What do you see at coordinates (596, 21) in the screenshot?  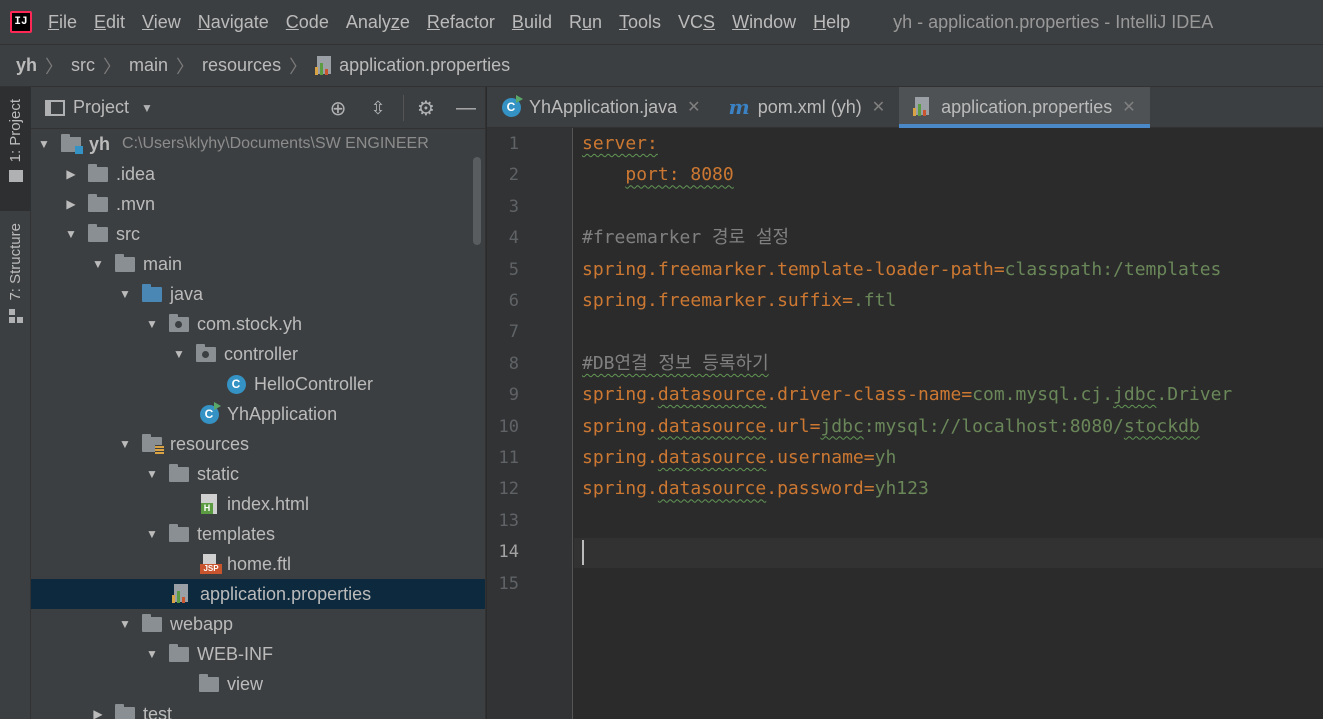 I see `menu-item-text: n` at bounding box center [596, 21].